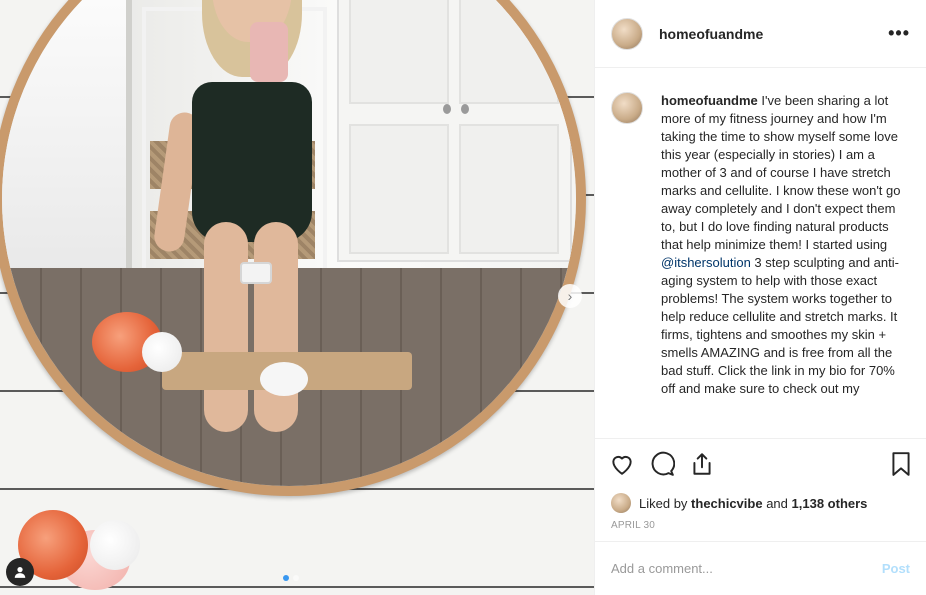 The height and width of the screenshot is (595, 926). I want to click on chevron-right-icon: ›, so click(570, 296).